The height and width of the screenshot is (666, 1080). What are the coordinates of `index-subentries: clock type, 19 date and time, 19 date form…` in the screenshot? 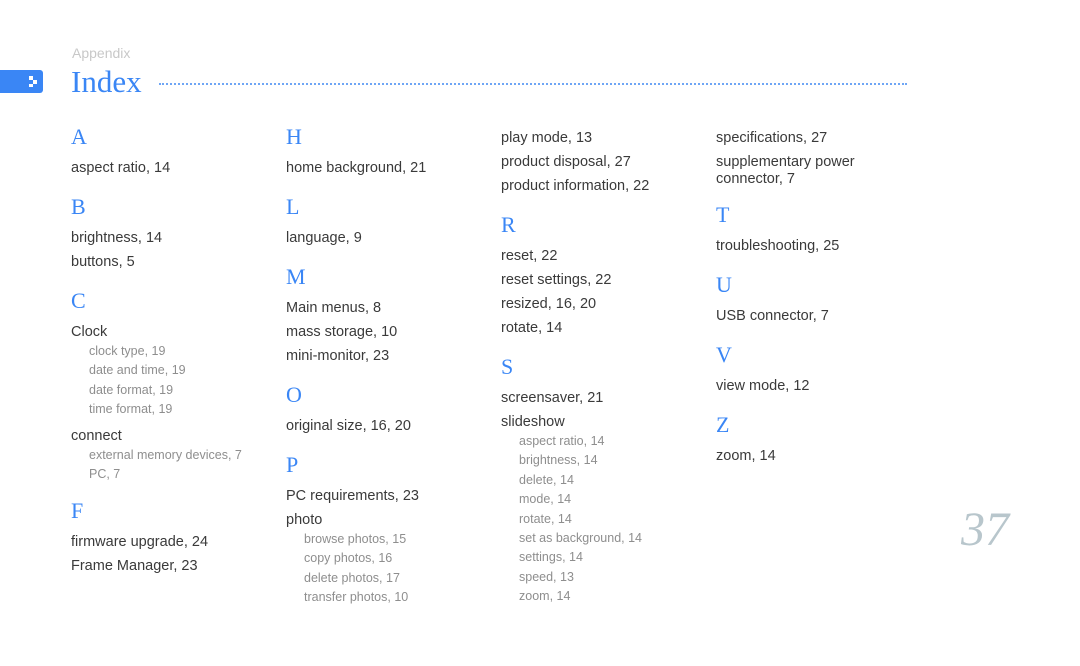 It's located at (180, 381).